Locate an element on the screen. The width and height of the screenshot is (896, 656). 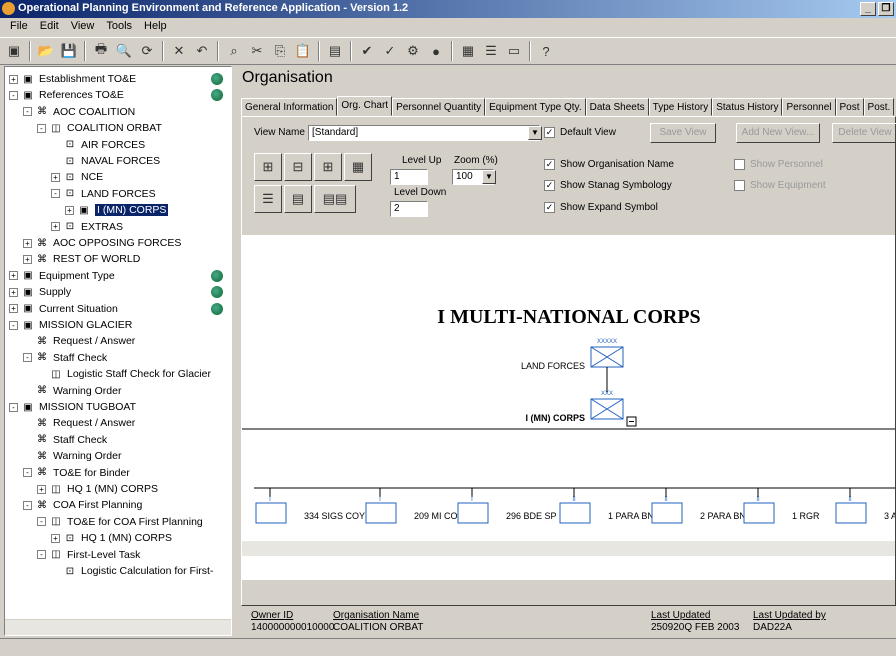
layout-vertical-icon: ⊞ is located at coordinates (268, 167).